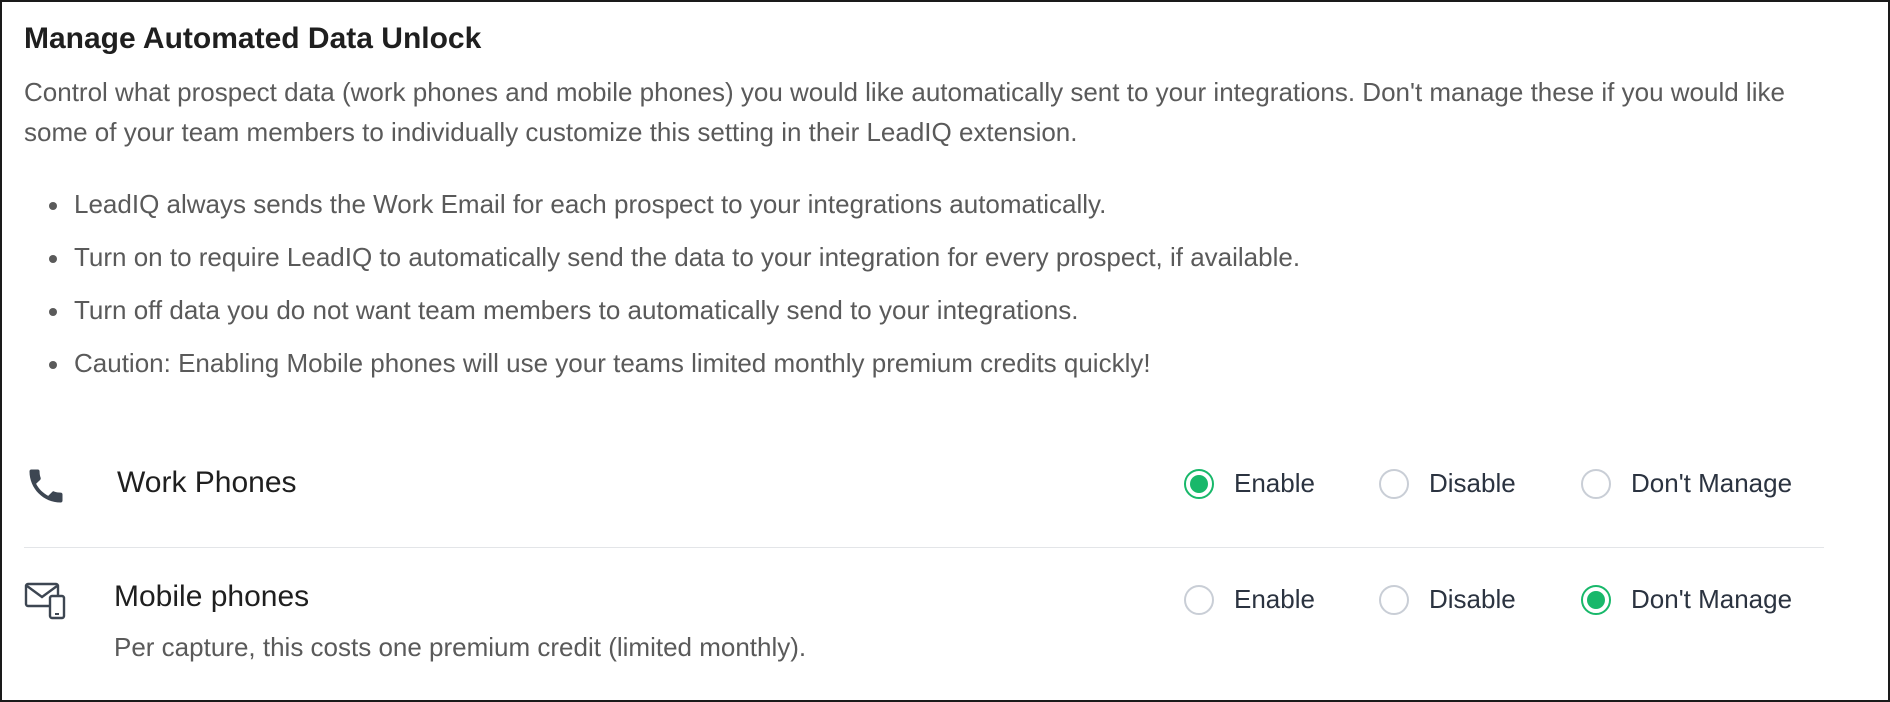 The height and width of the screenshot is (702, 1890). Describe the element at coordinates (924, 495) in the screenshot. I see `work-phones-row: Work Phones Enable Disable Don't Manage` at that location.